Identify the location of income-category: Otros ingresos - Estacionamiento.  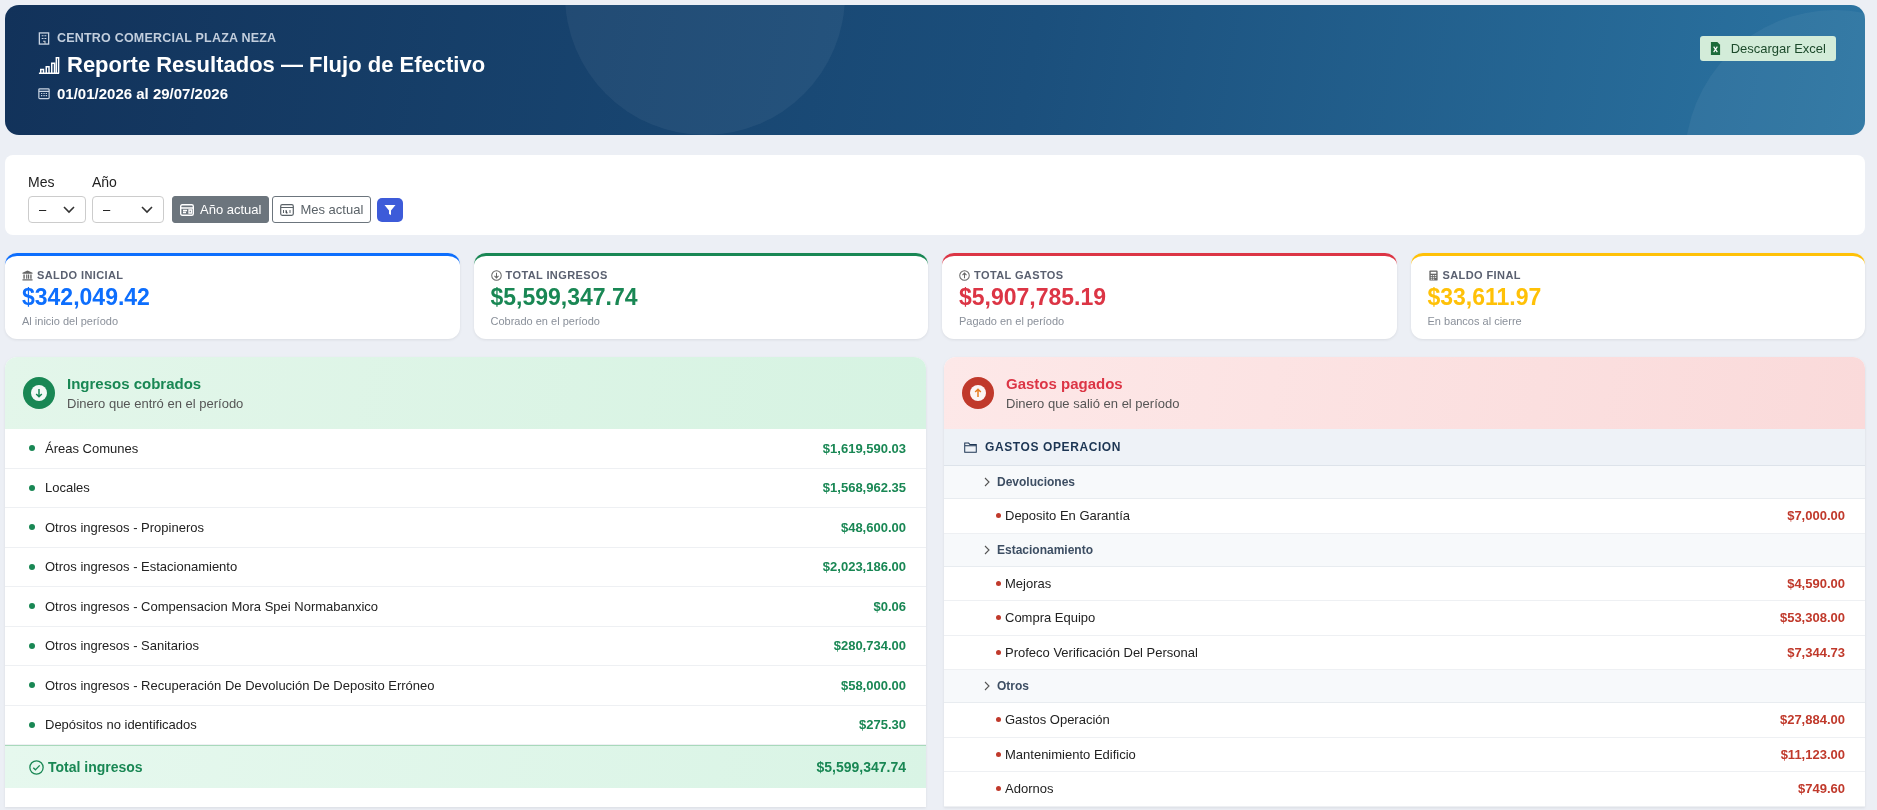
(142, 567).